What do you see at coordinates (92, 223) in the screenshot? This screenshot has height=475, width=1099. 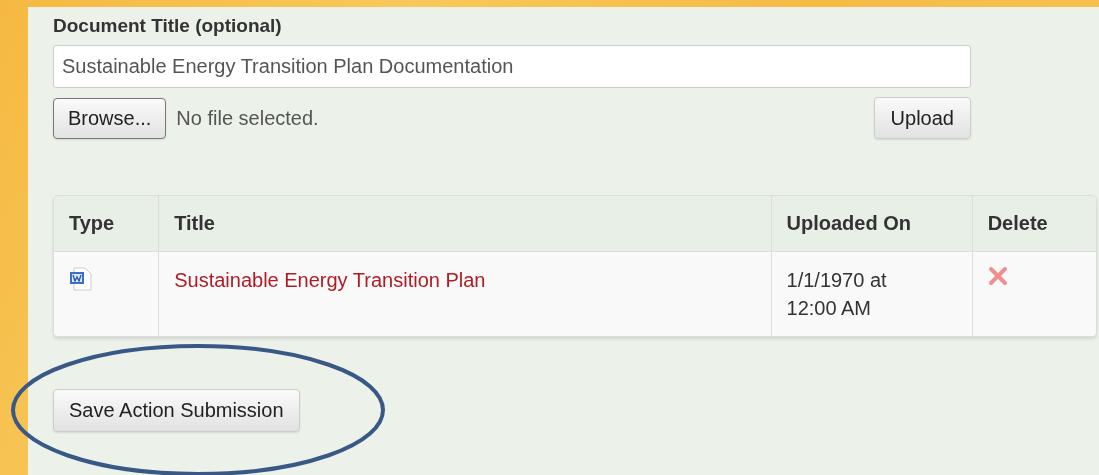 I see `column-header: Type` at bounding box center [92, 223].